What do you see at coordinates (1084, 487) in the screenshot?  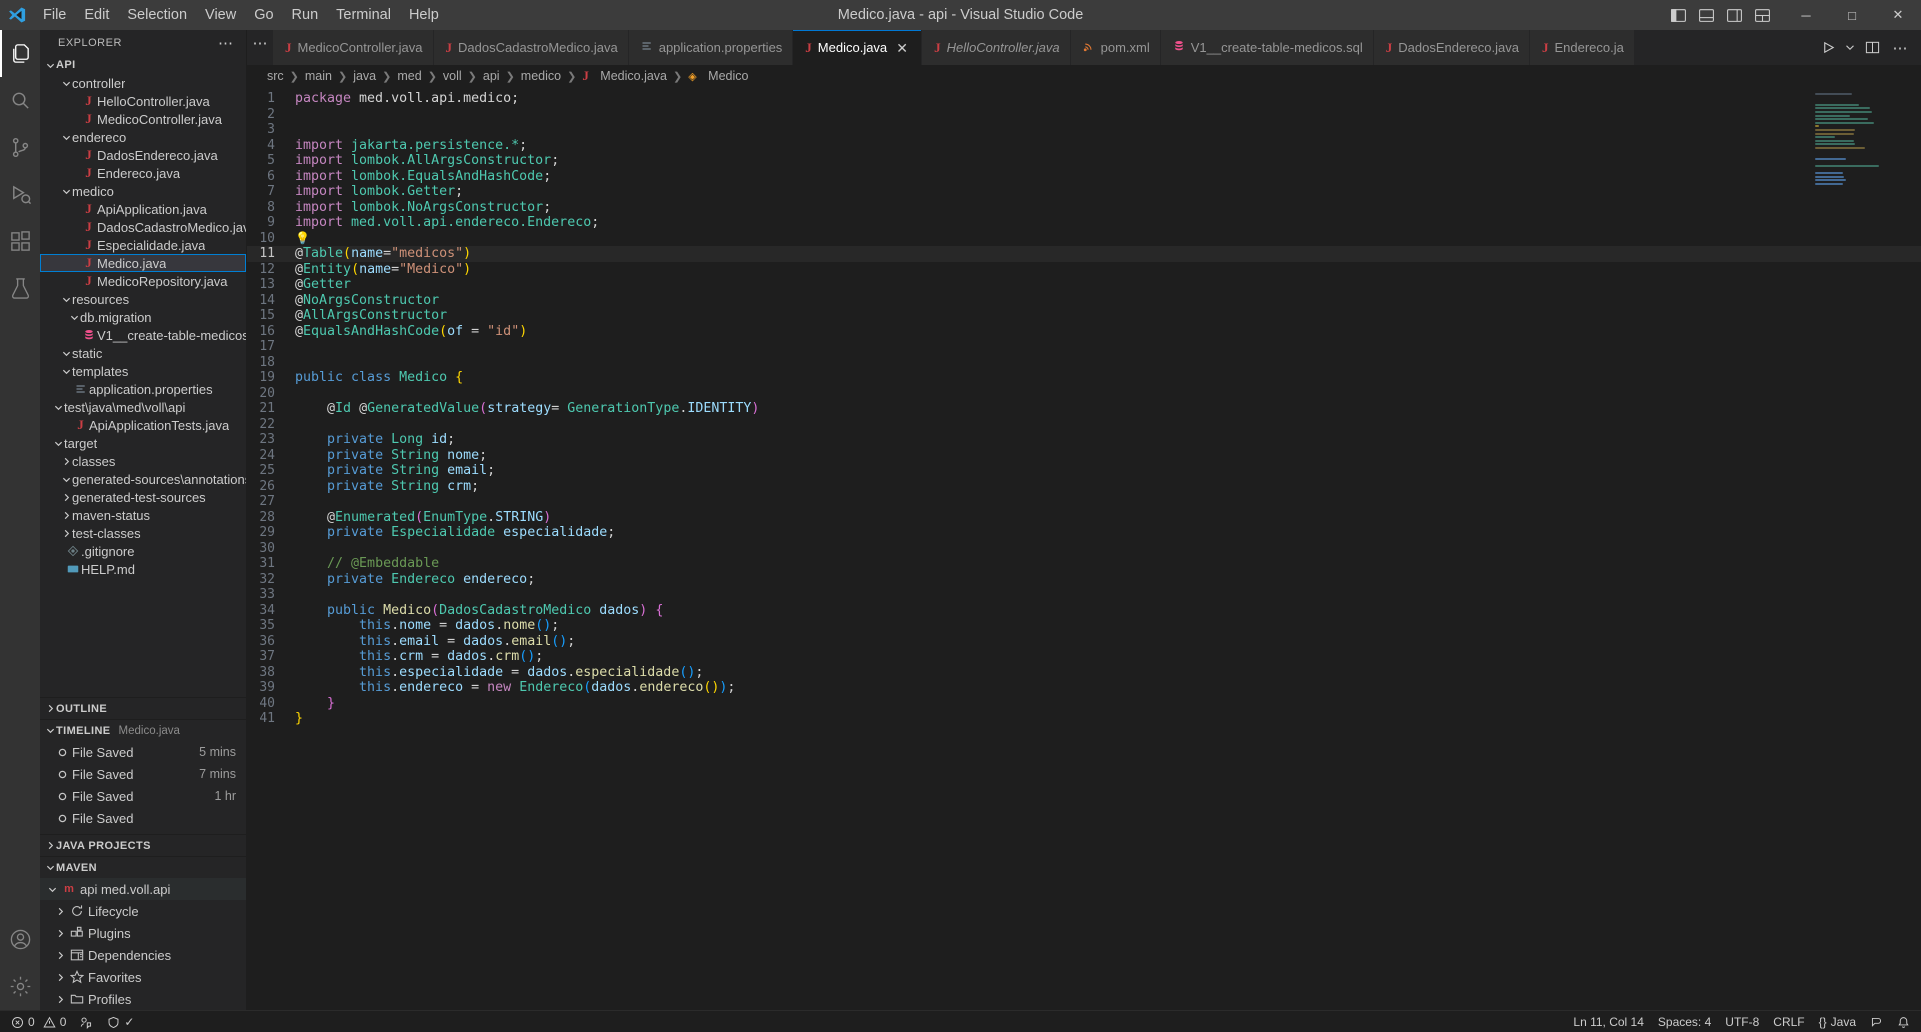 I see `code-line: 26 private String crm;` at bounding box center [1084, 487].